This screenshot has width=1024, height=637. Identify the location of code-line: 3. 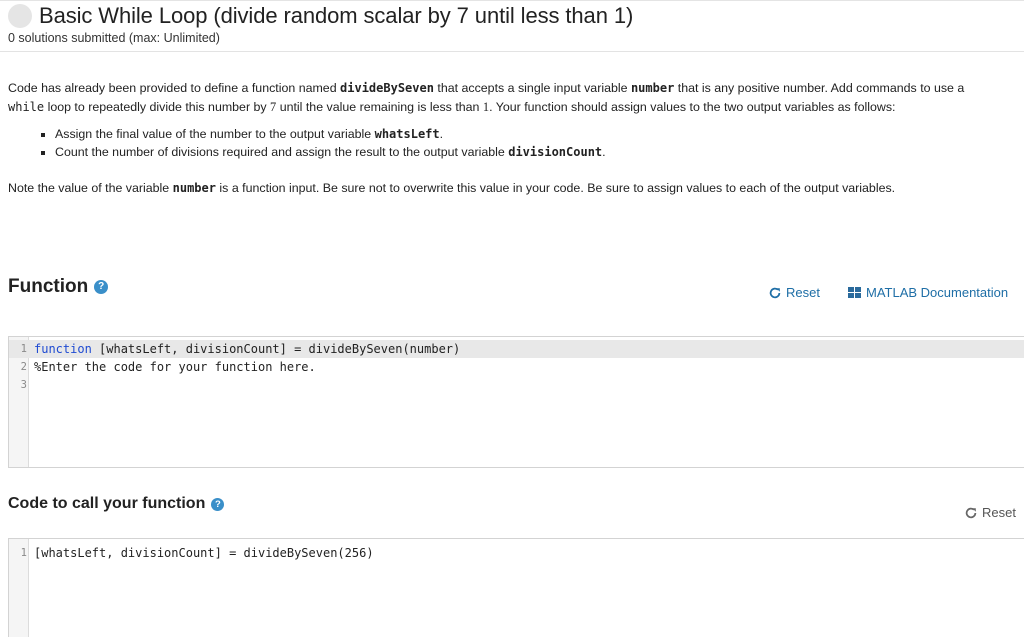
(516, 385).